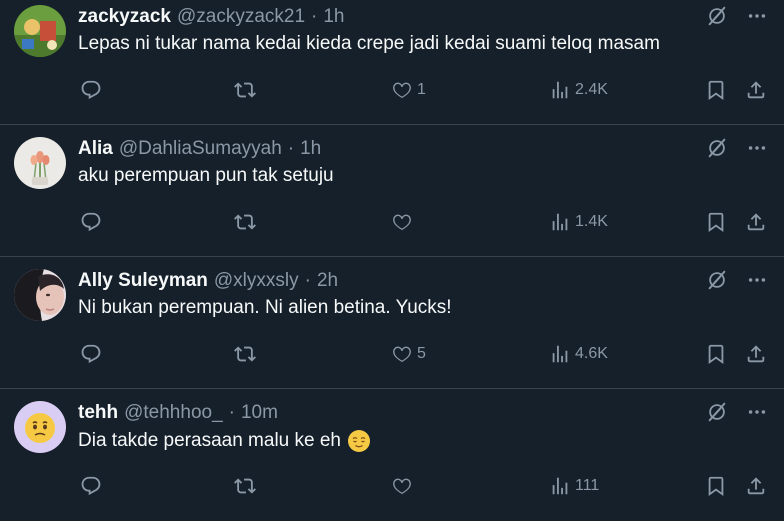  Describe the element at coordinates (423, 222) in the screenshot. I see `tweet-actions: 1.4K` at that location.